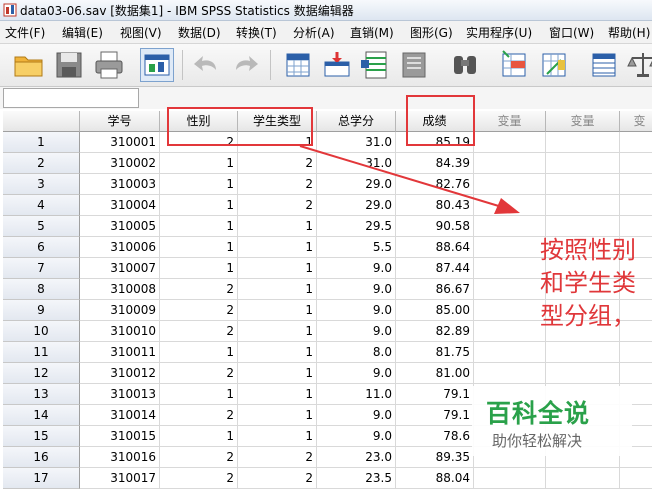 This screenshot has height=491, width=652. What do you see at coordinates (199, 121) in the screenshot?
I see `column-header-gender: 性别` at bounding box center [199, 121].